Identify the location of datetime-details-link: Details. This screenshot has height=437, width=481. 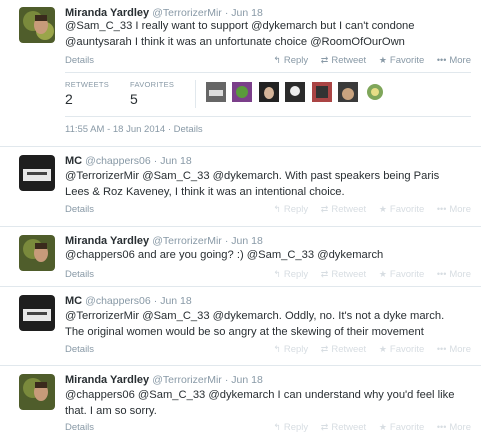
(188, 129).